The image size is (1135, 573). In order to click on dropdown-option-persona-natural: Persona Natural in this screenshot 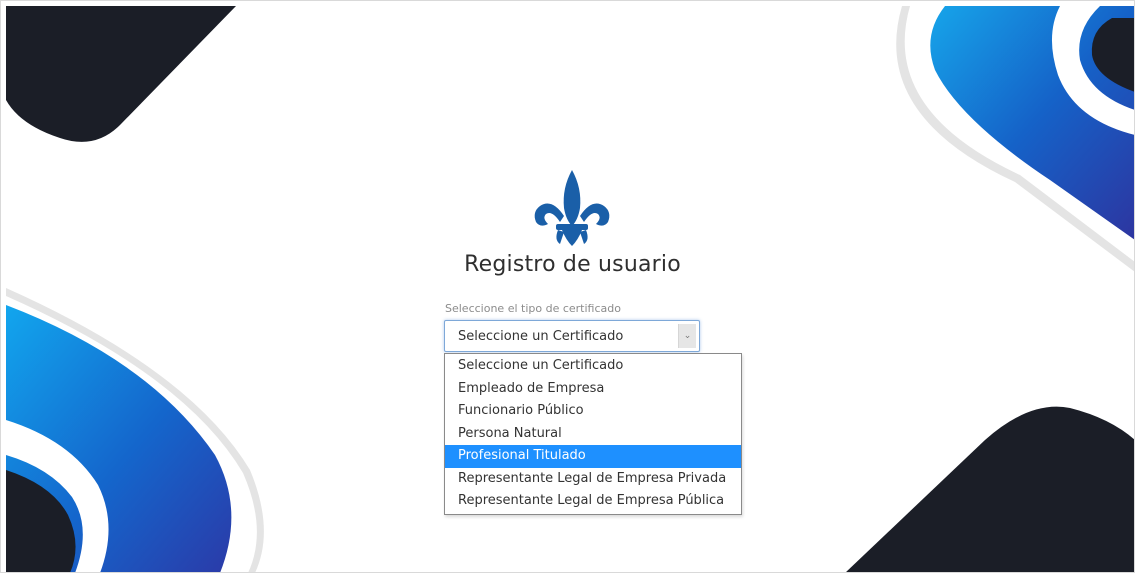, I will do `click(593, 434)`.